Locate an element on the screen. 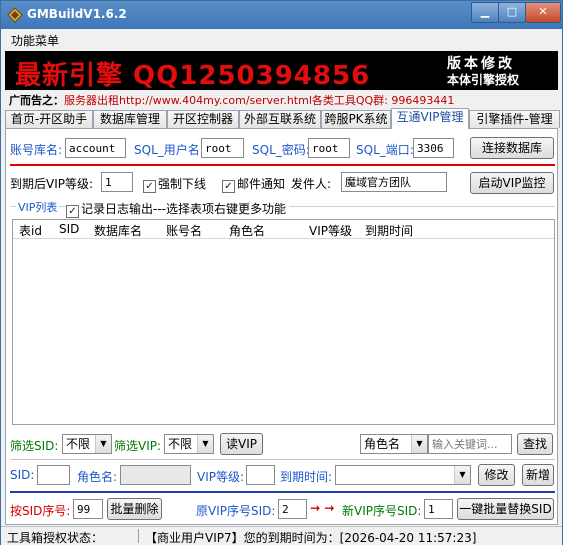 This screenshot has width=563, height=546. sql-password-label: SQL_密码: is located at coordinates (281, 150).